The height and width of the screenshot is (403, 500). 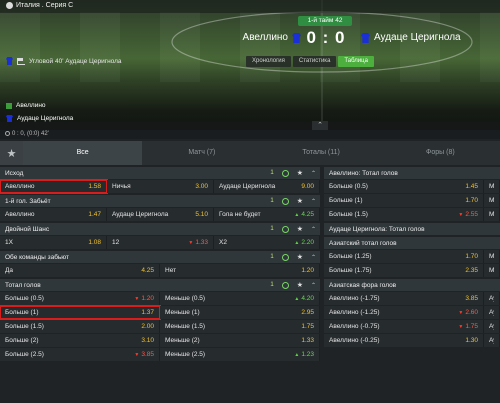 What do you see at coordinates (404, 270) in the screenshot?
I see `odds-cell: Больше (1.75) 2.35` at bounding box center [404, 270].